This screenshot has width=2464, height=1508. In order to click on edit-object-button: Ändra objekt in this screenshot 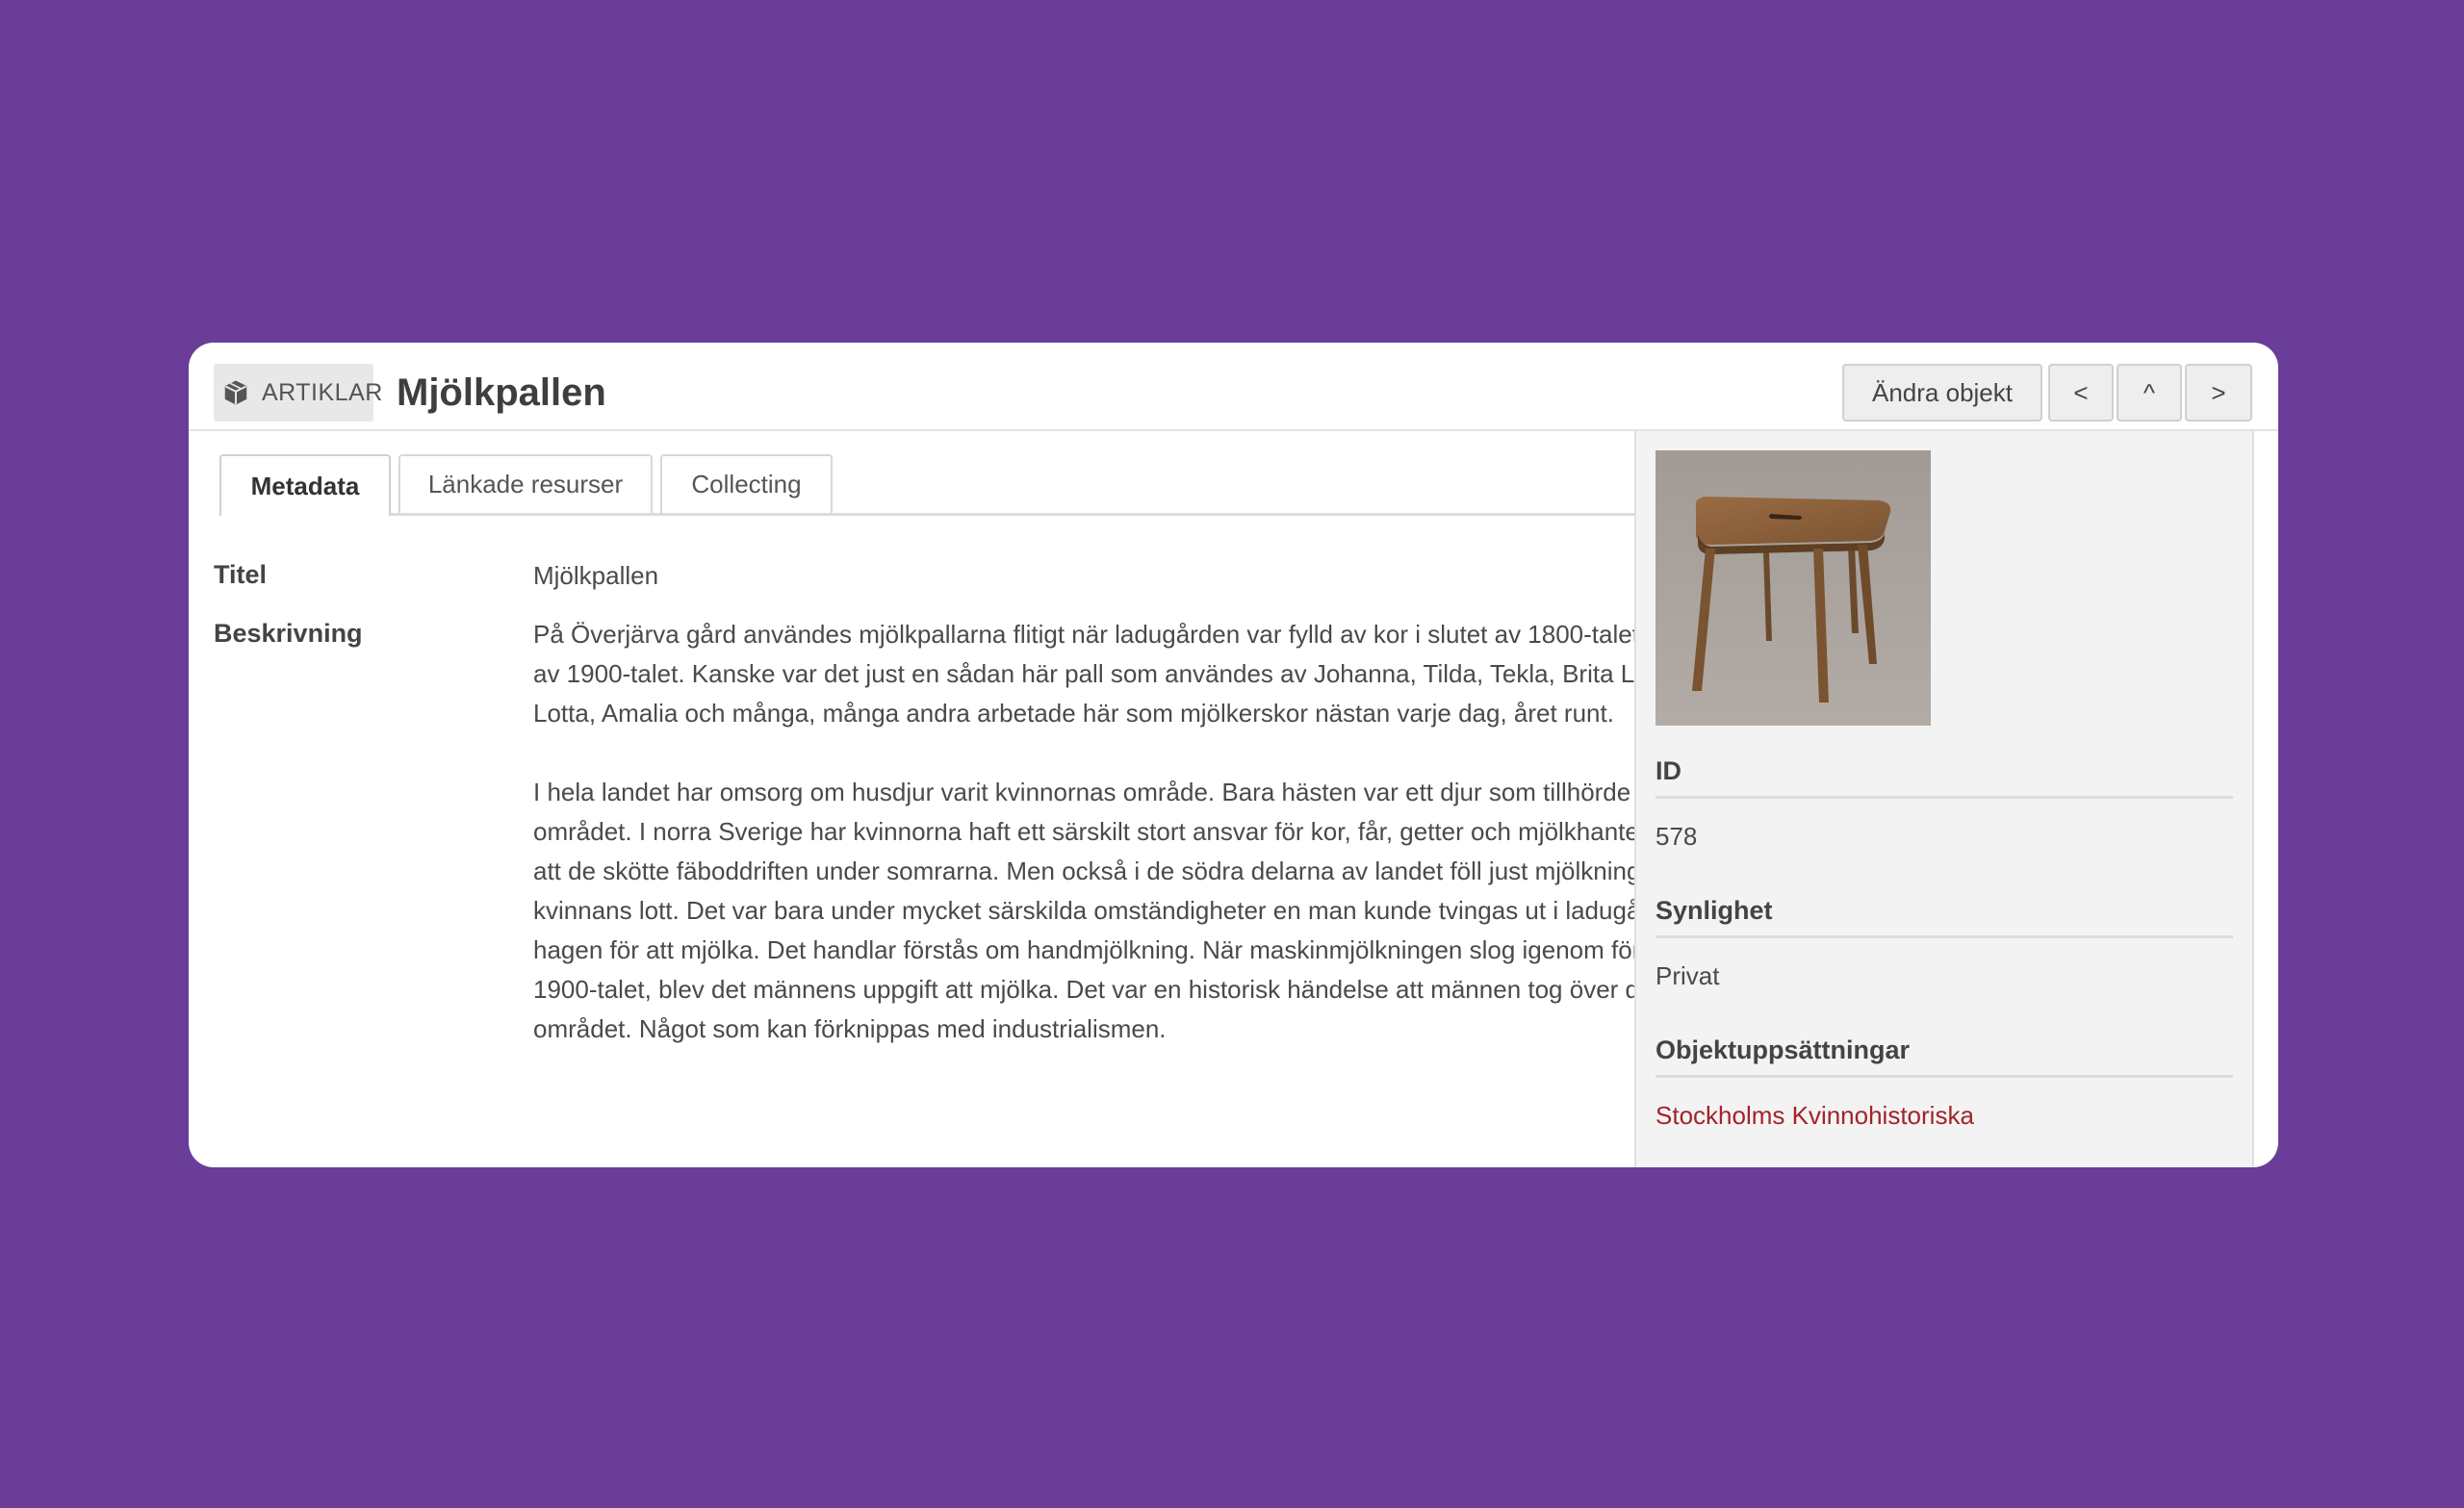, I will do `click(1942, 393)`.